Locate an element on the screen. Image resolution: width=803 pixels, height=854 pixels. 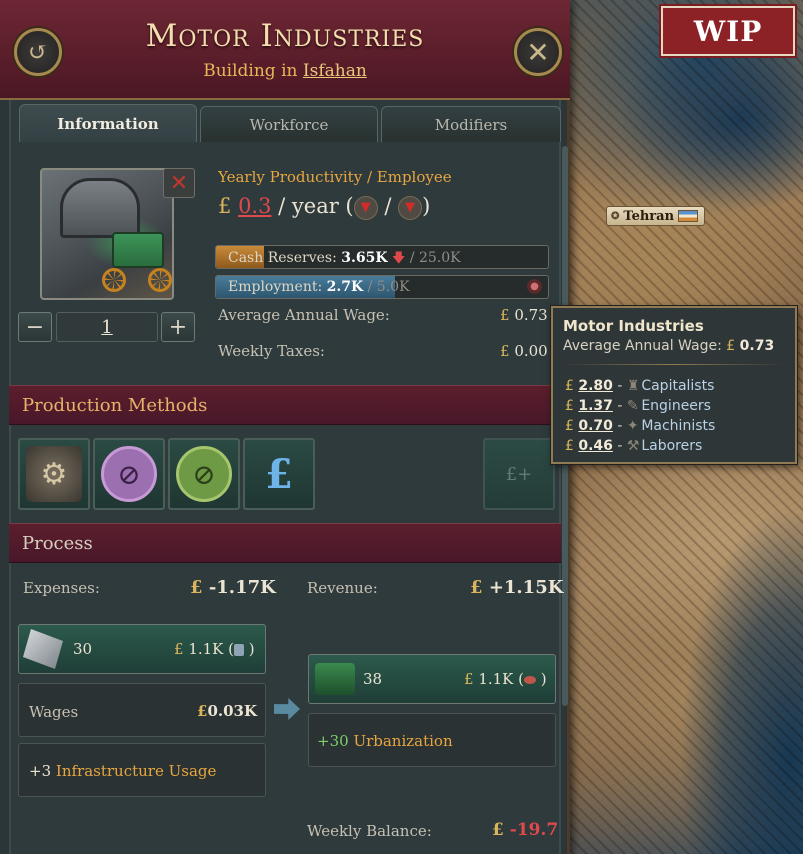
add-pm-button: £+ is located at coordinates (519, 474).